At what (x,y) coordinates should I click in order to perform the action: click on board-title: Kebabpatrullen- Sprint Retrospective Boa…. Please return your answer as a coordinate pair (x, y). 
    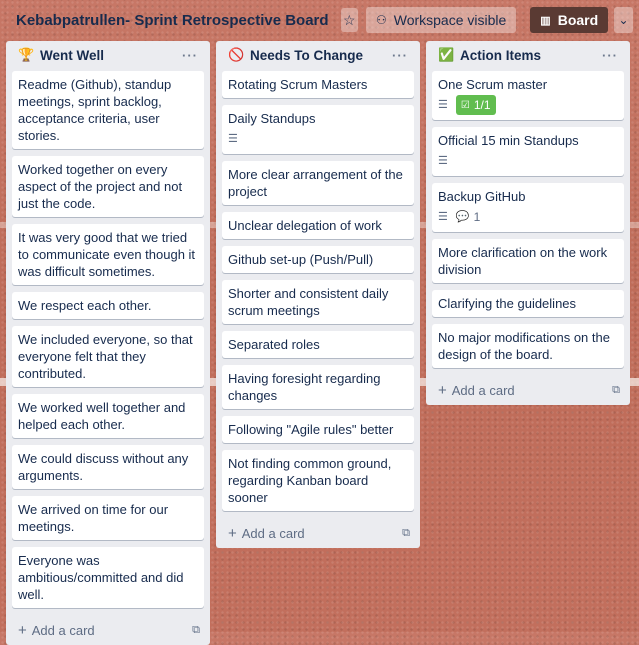
    Looking at the image, I should click on (172, 20).